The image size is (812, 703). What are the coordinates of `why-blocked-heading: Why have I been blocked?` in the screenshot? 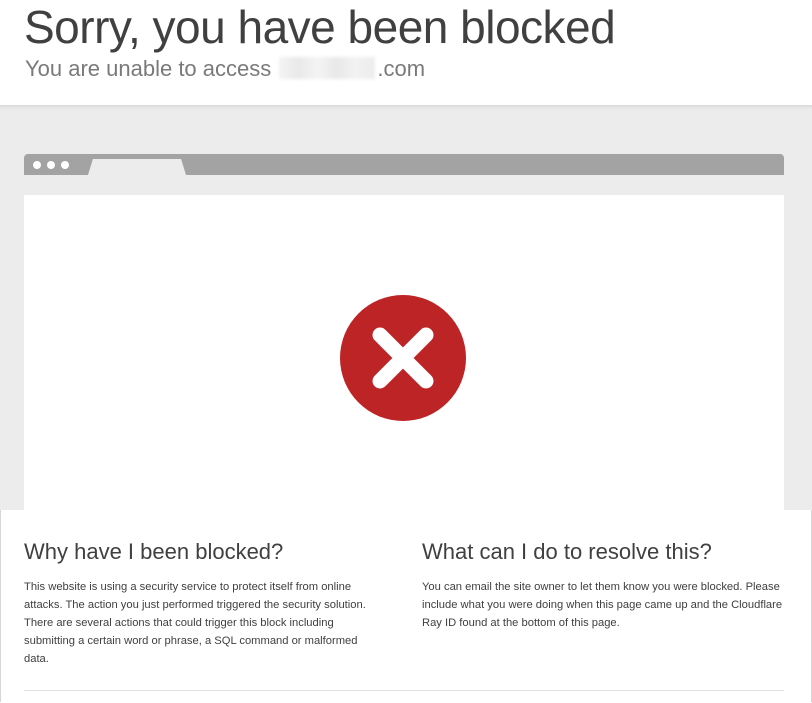 It's located at (154, 551).